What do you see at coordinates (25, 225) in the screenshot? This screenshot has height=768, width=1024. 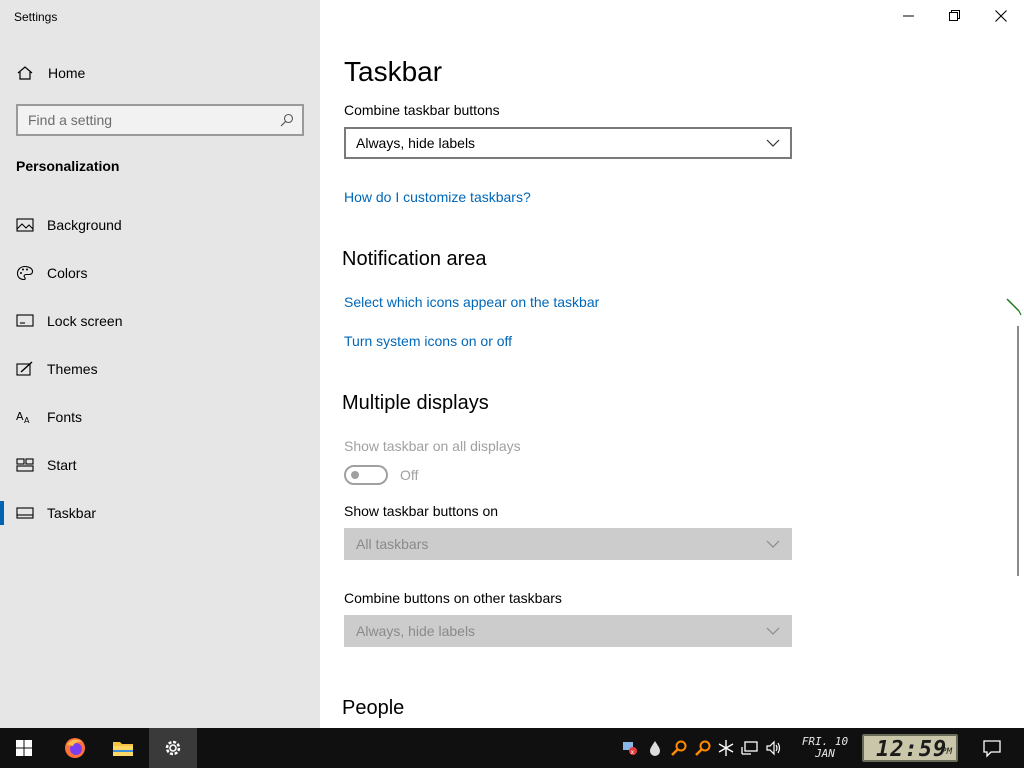 I see `picture-icon` at bounding box center [25, 225].